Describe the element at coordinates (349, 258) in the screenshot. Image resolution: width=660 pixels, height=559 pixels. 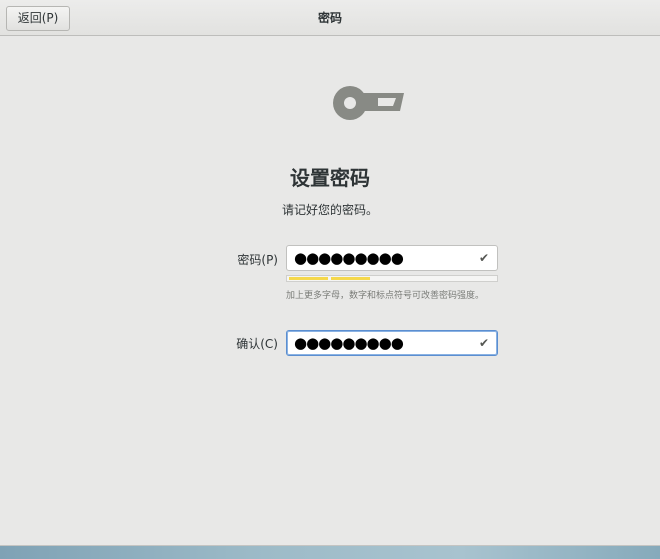
I see `password-dots: ●●●●●●●●●` at that location.